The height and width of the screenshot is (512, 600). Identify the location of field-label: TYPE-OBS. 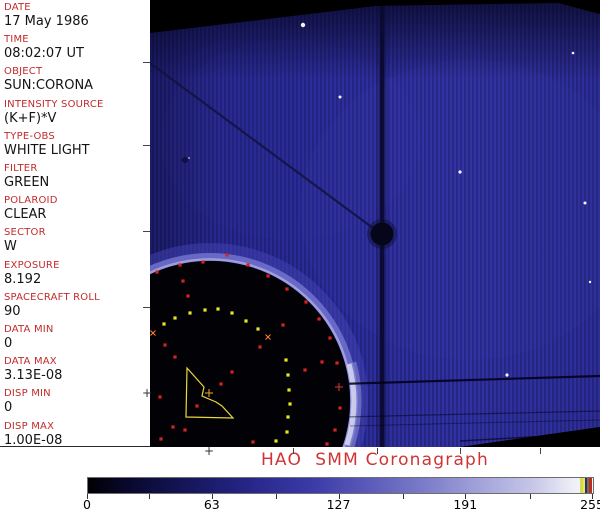
(29, 136).